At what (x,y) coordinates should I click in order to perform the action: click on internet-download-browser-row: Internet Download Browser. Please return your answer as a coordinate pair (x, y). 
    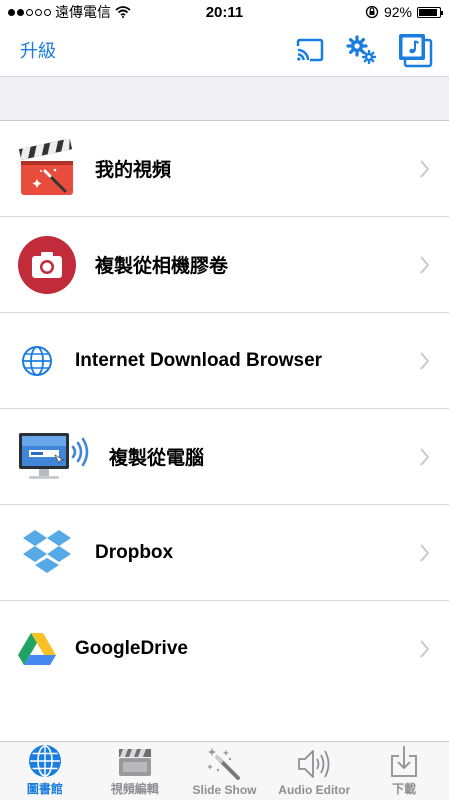
    Looking at the image, I should click on (224, 361).